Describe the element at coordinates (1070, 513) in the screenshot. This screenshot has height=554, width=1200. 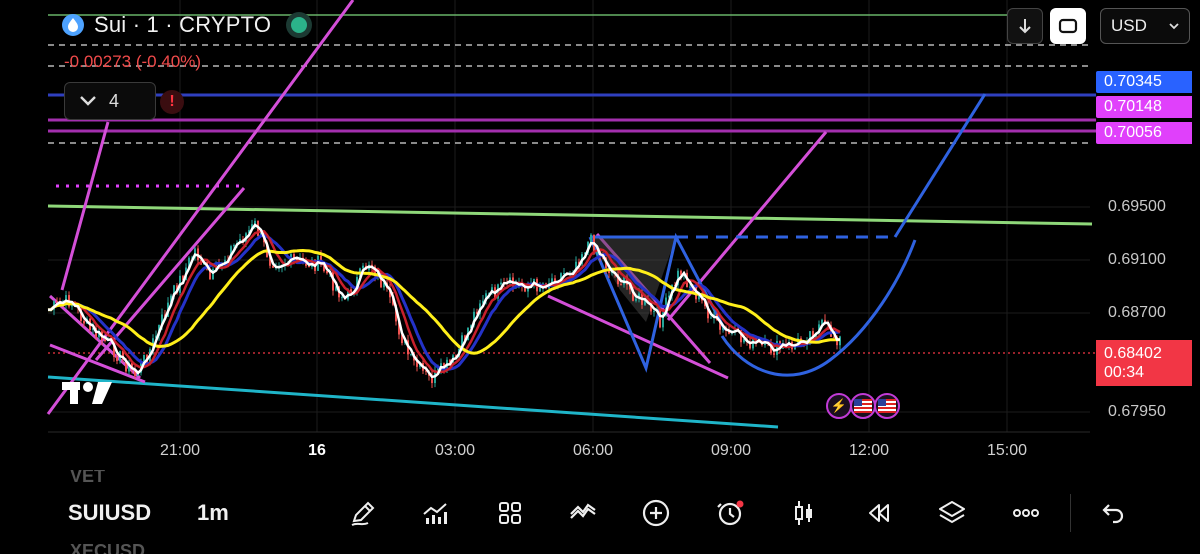
I see `toolbar-separator` at that location.